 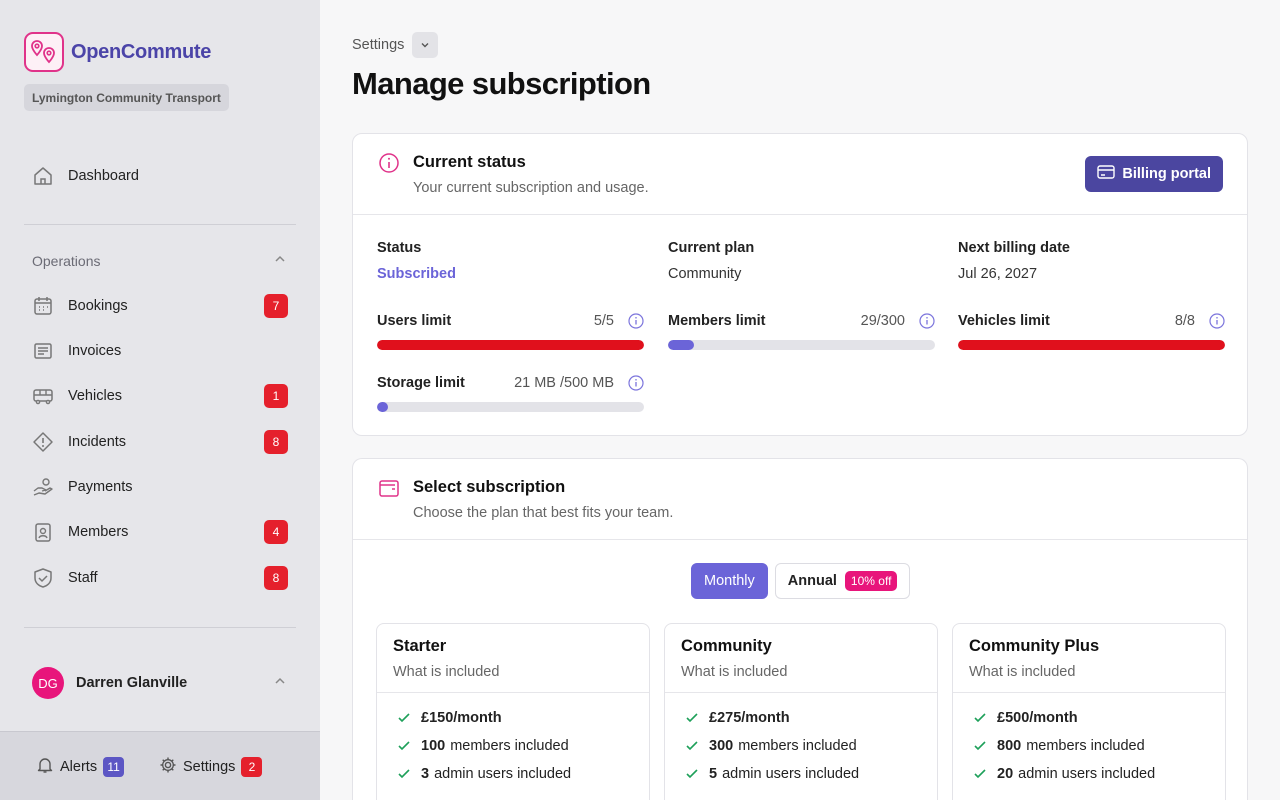 I want to click on storage-limit-fill, so click(x=383, y=407).